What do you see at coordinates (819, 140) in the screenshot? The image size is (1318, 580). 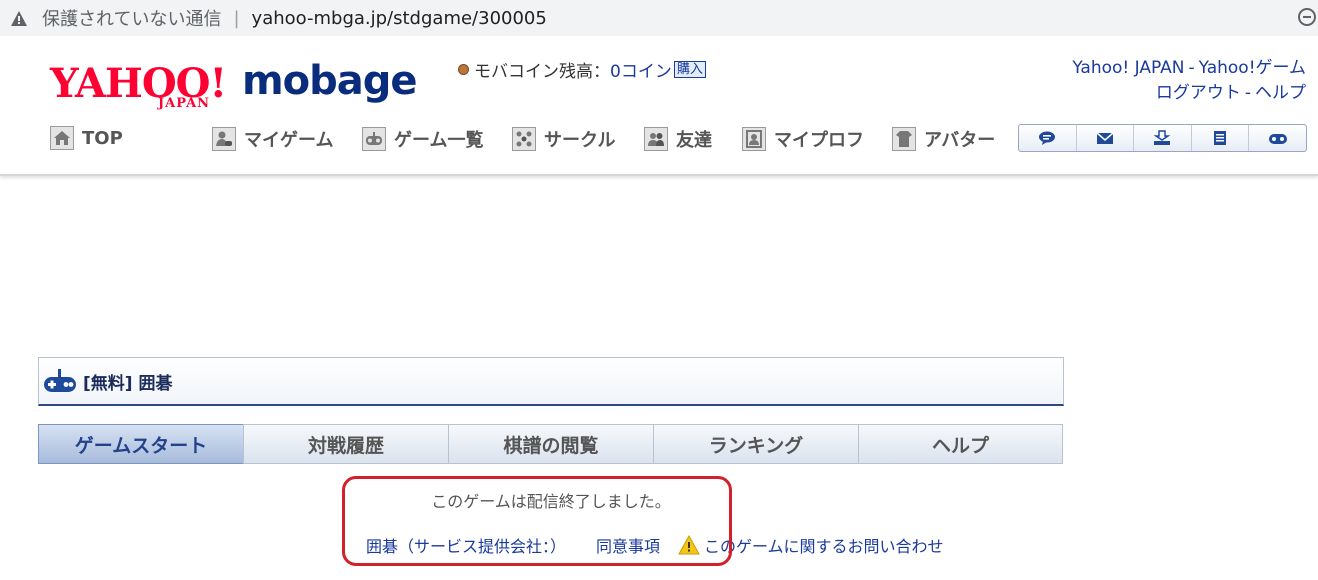 I see `nav-my-profile-label: マイプロフ` at bounding box center [819, 140].